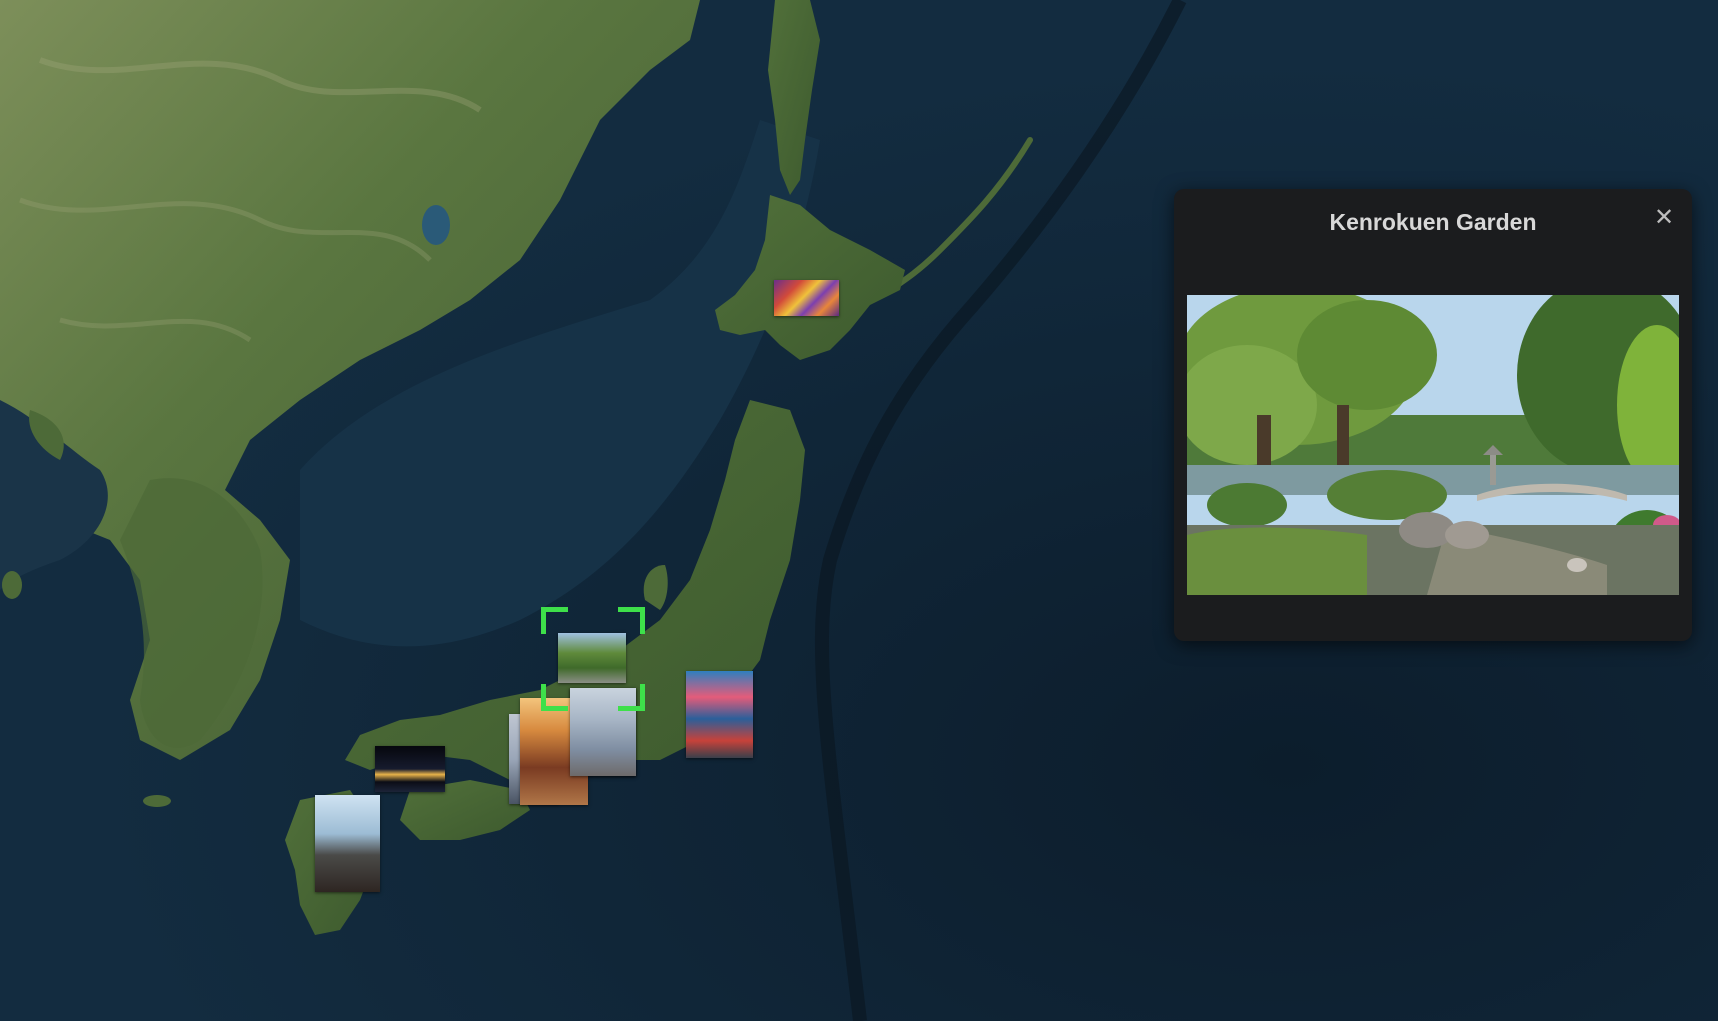 Image resolution: width=1718 pixels, height=1021 pixels. Describe the element at coordinates (436, 225) in the screenshot. I see `lake` at that location.